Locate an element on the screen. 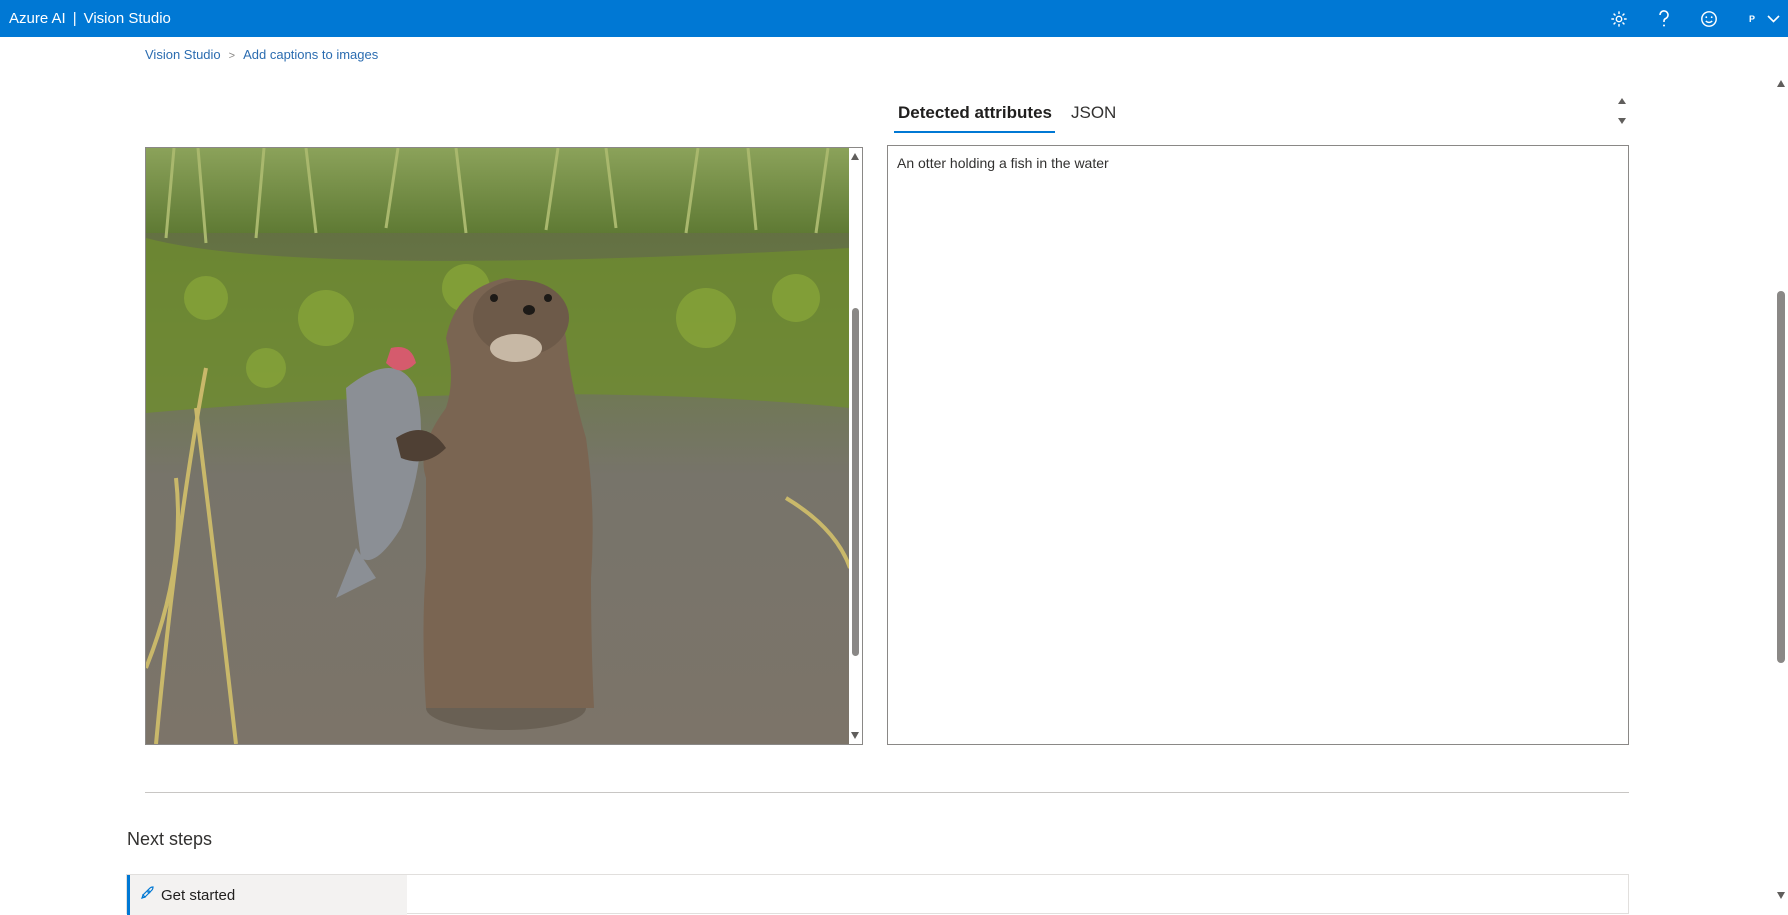  brand-azure-ai: Azure AI is located at coordinates (37, 18).